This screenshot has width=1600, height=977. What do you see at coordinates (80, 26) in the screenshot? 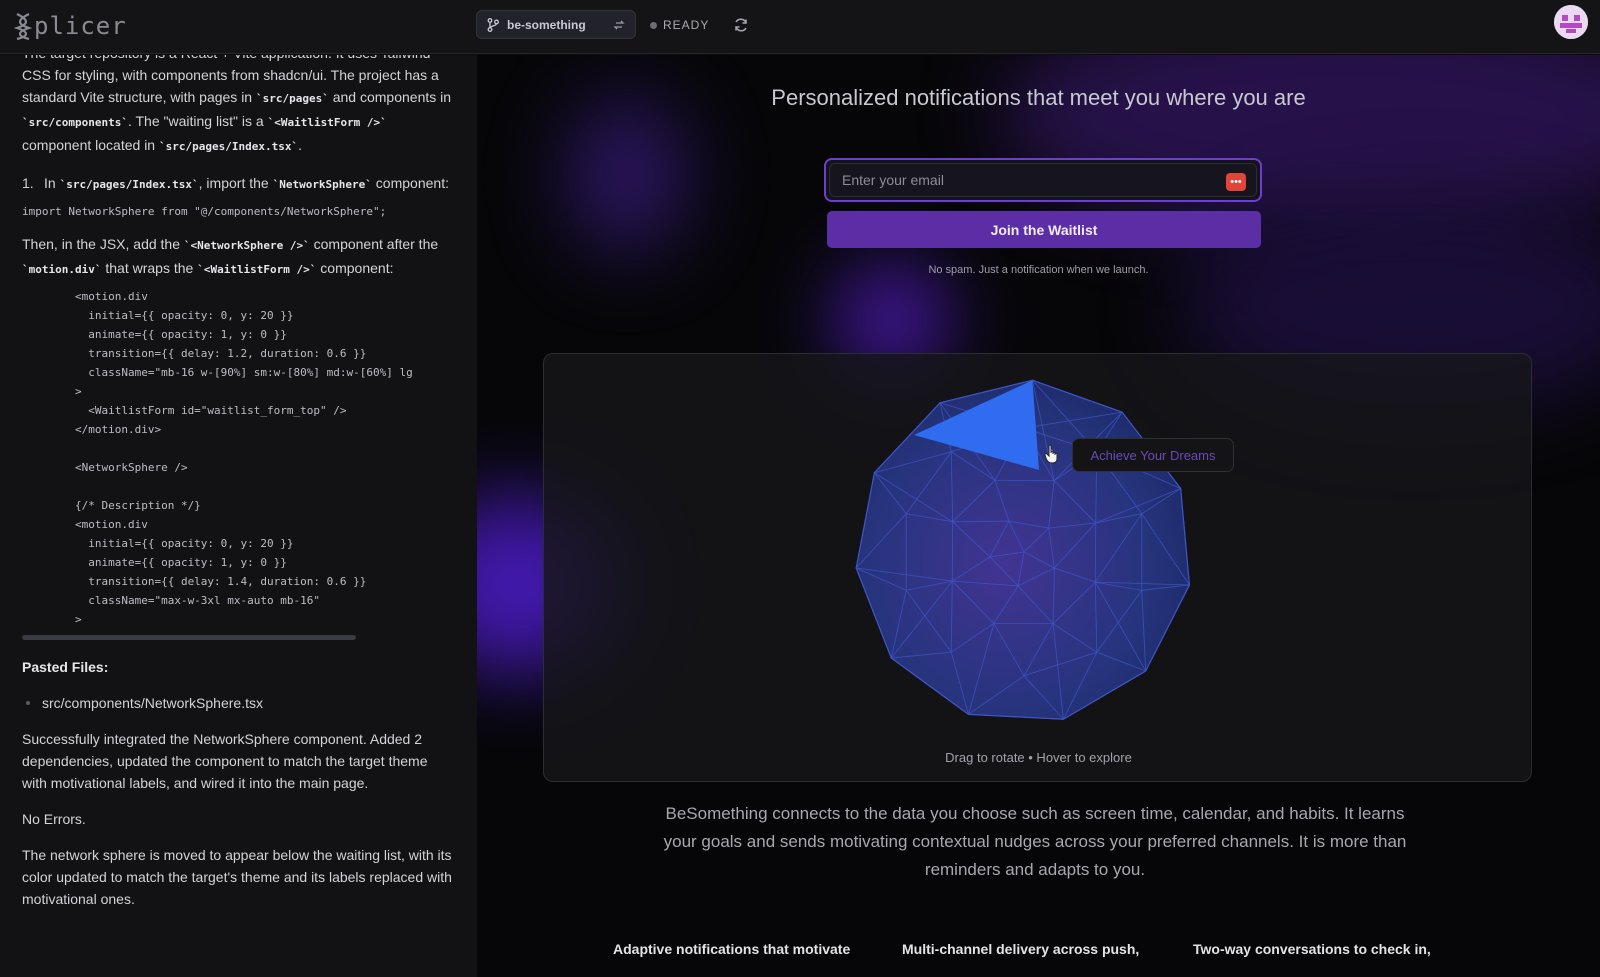
I see `logo-text: plicer` at bounding box center [80, 26].